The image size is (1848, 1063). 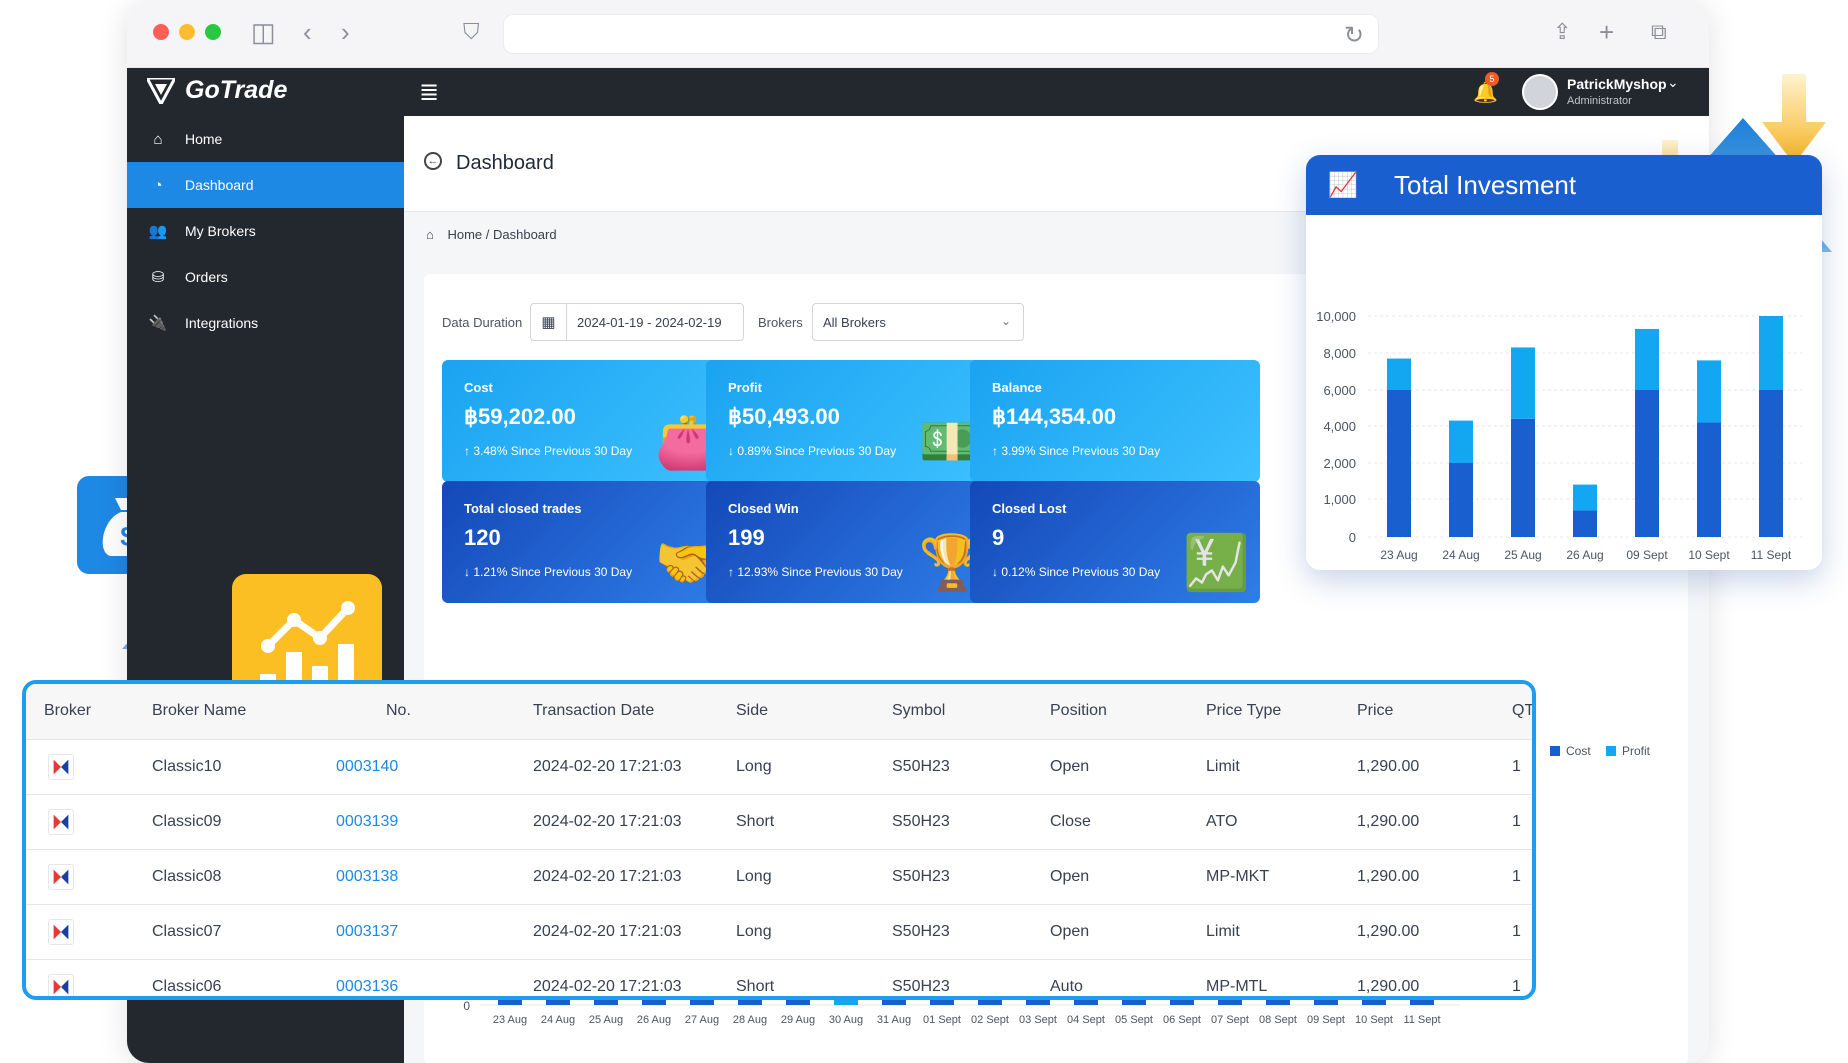 I want to click on gotrade-logo-icon, so click(x=161, y=90).